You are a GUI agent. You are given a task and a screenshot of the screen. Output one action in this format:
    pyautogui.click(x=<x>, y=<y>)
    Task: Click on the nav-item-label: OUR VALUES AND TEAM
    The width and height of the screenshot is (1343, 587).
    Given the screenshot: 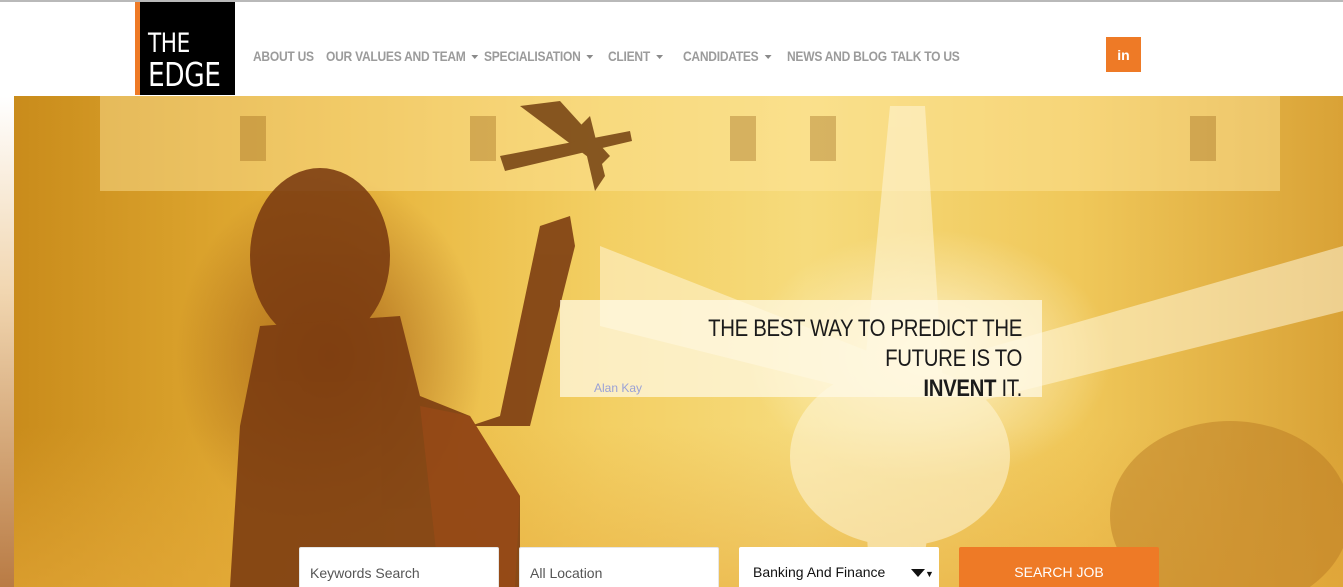 What is the action you would take?
    pyautogui.click(x=396, y=56)
    